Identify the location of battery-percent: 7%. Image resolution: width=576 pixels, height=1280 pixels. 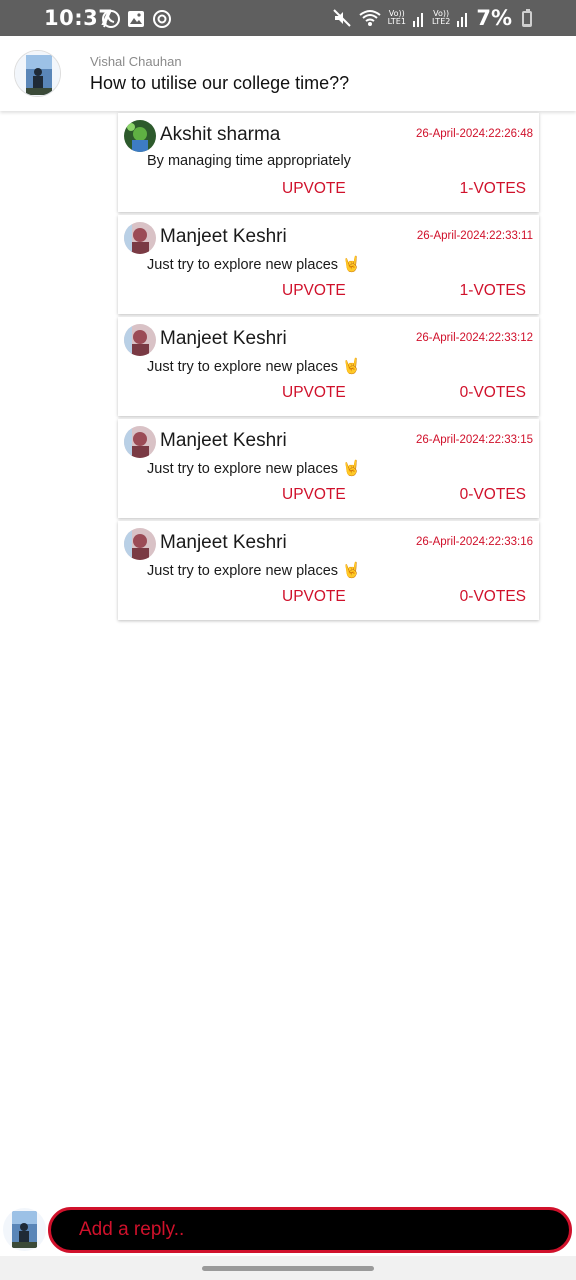
(494, 18).